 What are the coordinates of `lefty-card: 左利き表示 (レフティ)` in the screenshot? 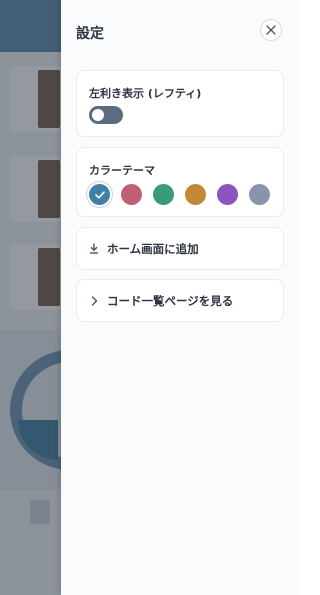 It's located at (180, 103).